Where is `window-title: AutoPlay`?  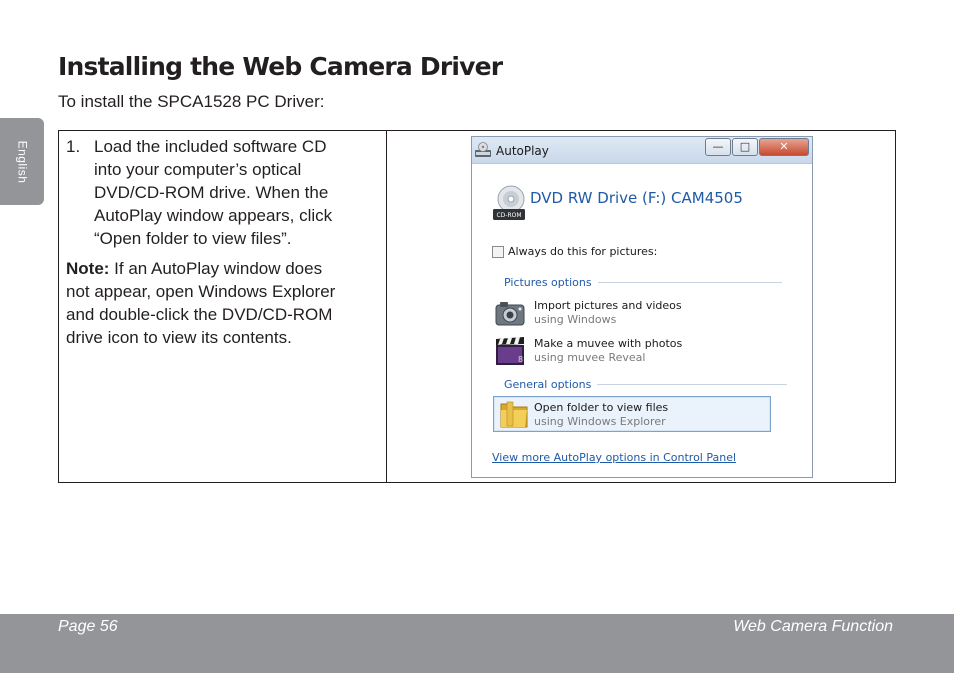
window-title: AutoPlay is located at coordinates (522, 151).